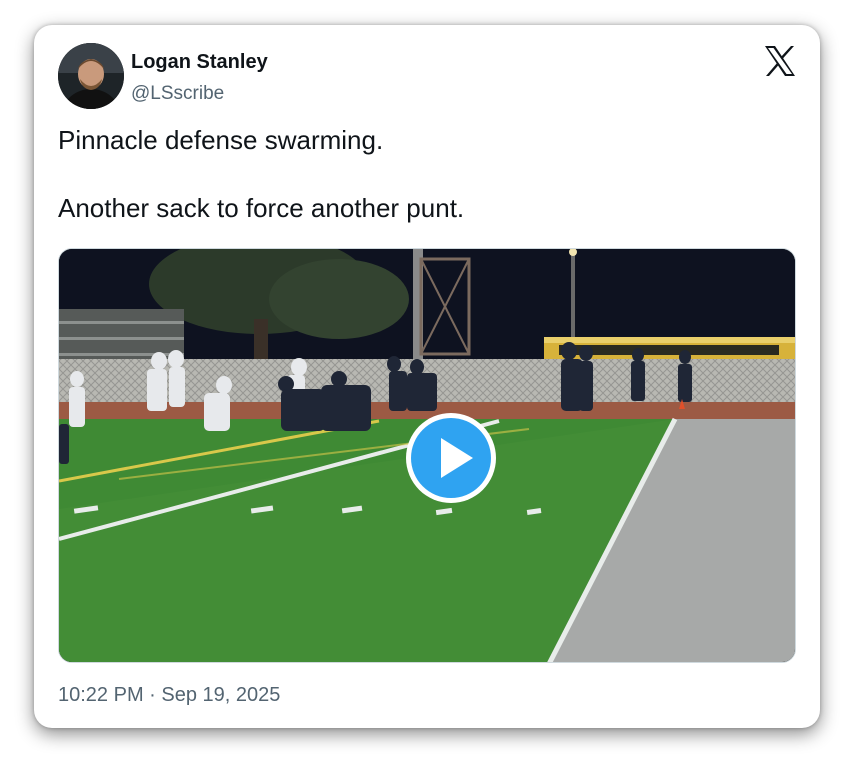 The width and height of the screenshot is (854, 771). Describe the element at coordinates (169, 695) in the screenshot. I see `tweet-timestamp: 10:22 PM · Sep 19, 2025` at that location.